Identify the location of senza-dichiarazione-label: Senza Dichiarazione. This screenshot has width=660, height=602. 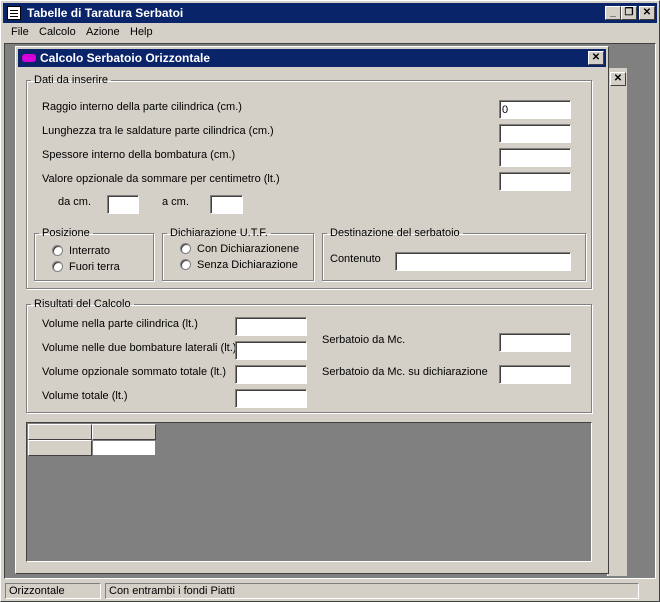
(247, 265).